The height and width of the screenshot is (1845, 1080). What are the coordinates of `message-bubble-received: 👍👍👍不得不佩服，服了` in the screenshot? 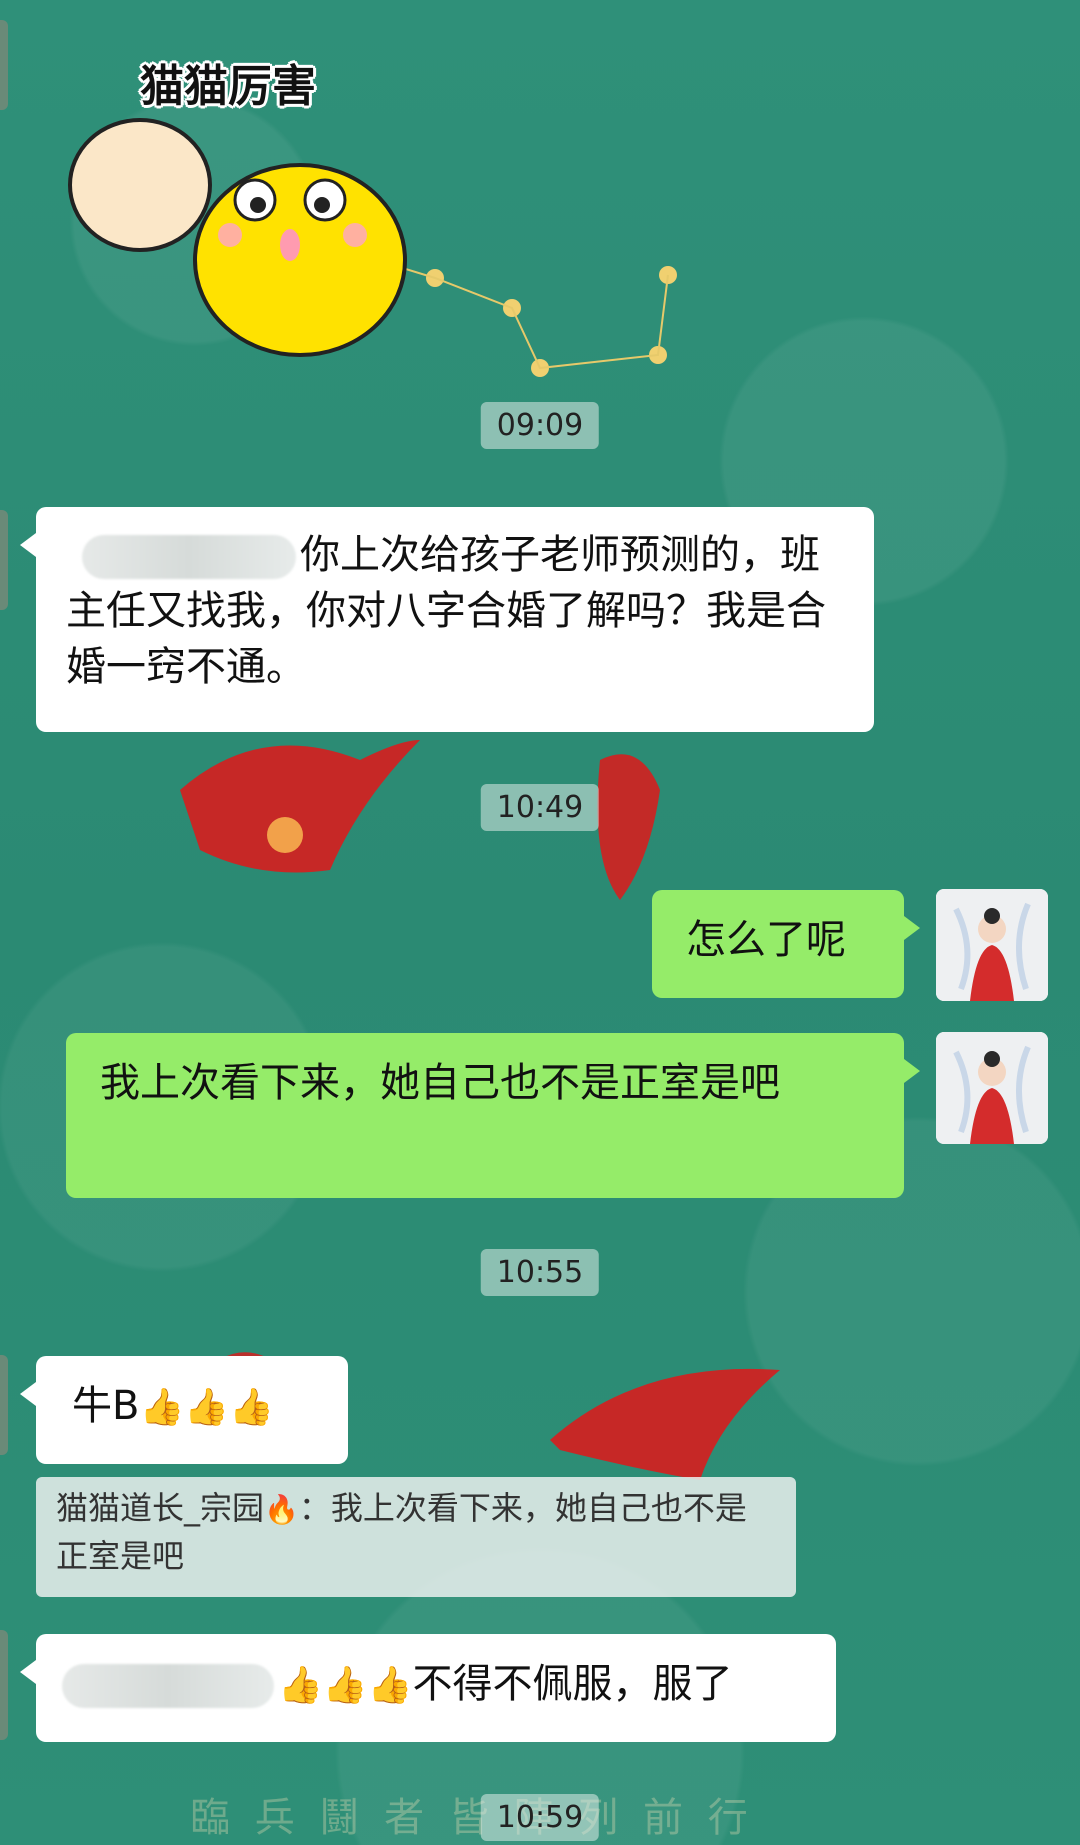 It's located at (428, 1688).